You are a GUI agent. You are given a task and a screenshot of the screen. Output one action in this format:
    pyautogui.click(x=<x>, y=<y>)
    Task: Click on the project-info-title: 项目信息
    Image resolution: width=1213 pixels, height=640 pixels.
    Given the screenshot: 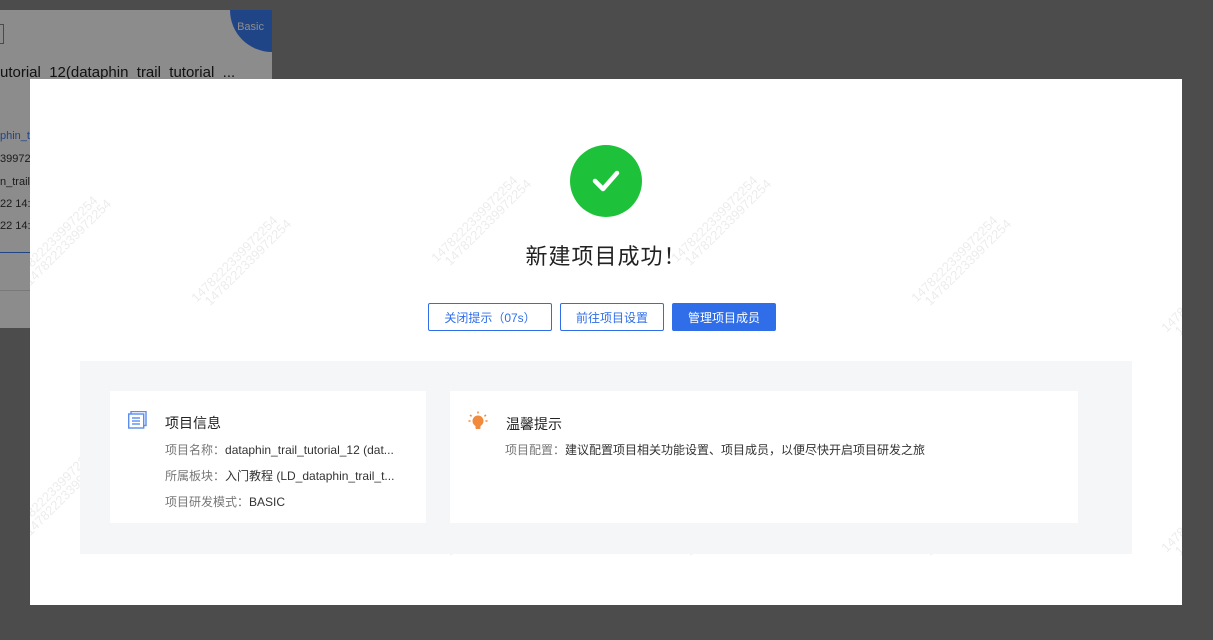 What is the action you would take?
    pyautogui.click(x=193, y=422)
    